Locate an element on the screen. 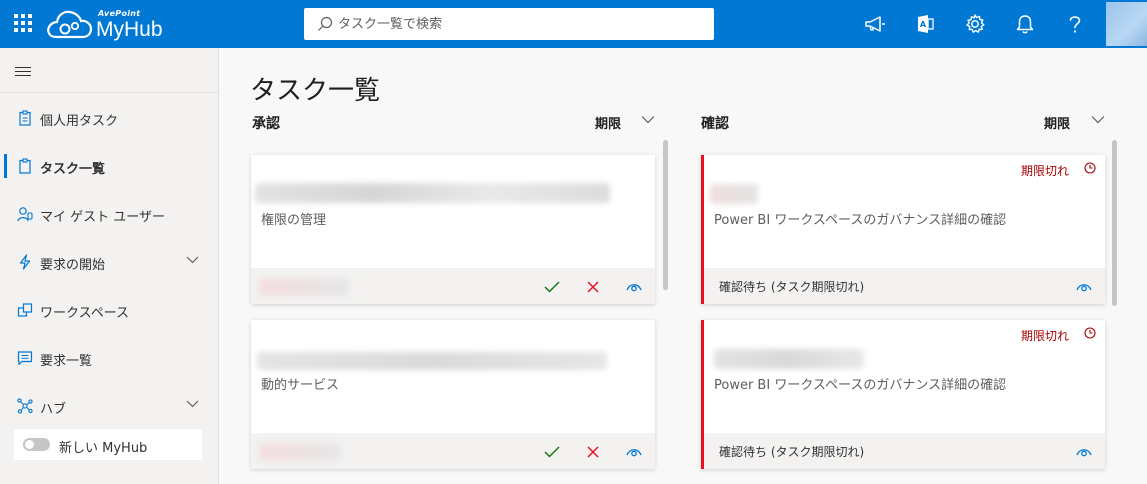 Image resolution: width=1147 pixels, height=484 pixels. task-card: 権限の管理 is located at coordinates (453, 229).